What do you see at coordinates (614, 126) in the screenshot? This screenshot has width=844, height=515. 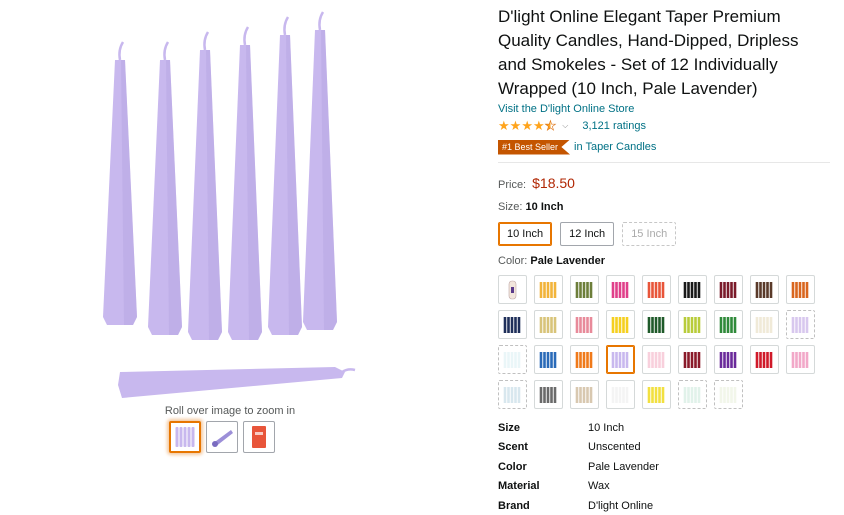 I see `ratings-count-link: 3,121 ratings` at bounding box center [614, 126].